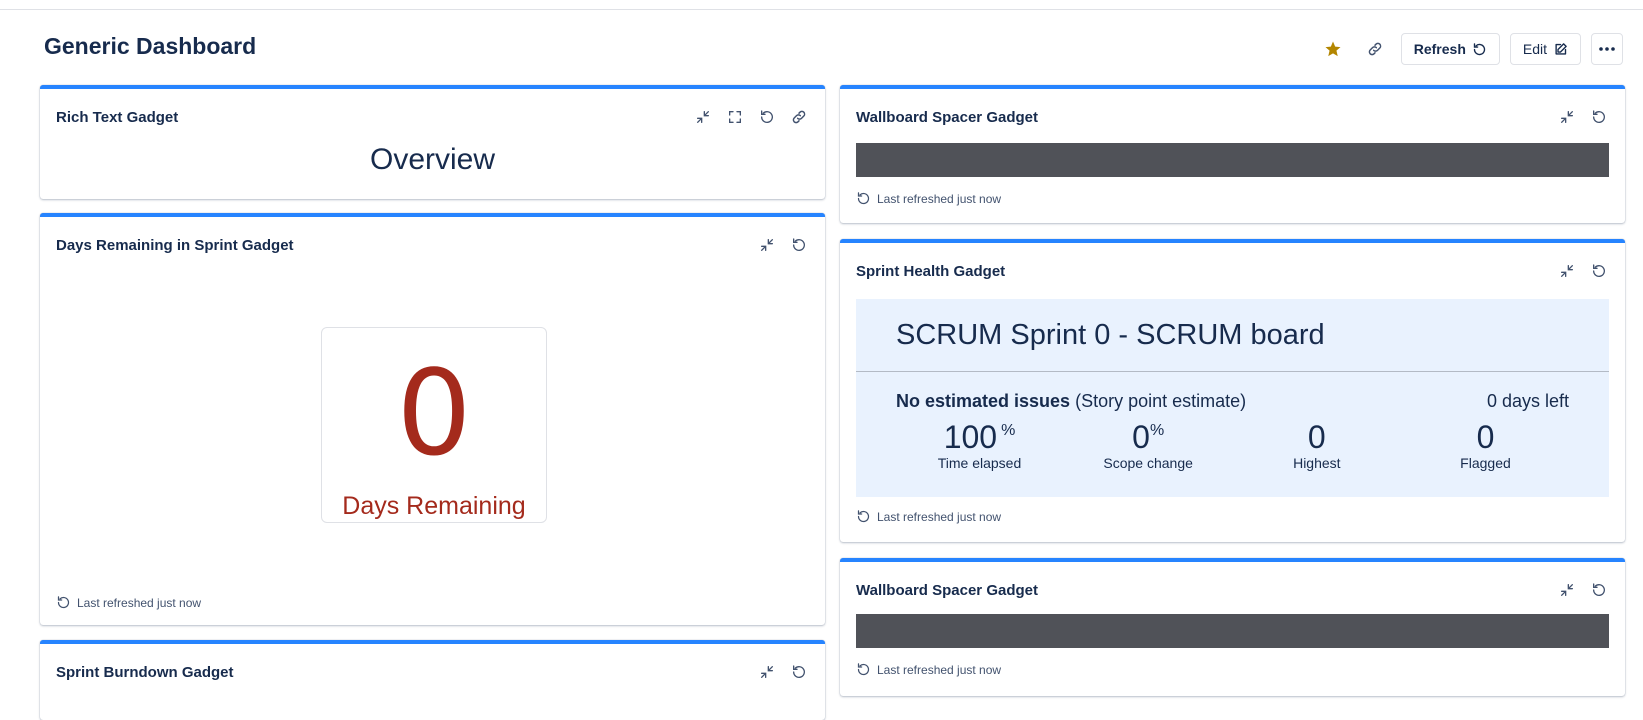  I want to click on edit-icon, so click(1561, 48).